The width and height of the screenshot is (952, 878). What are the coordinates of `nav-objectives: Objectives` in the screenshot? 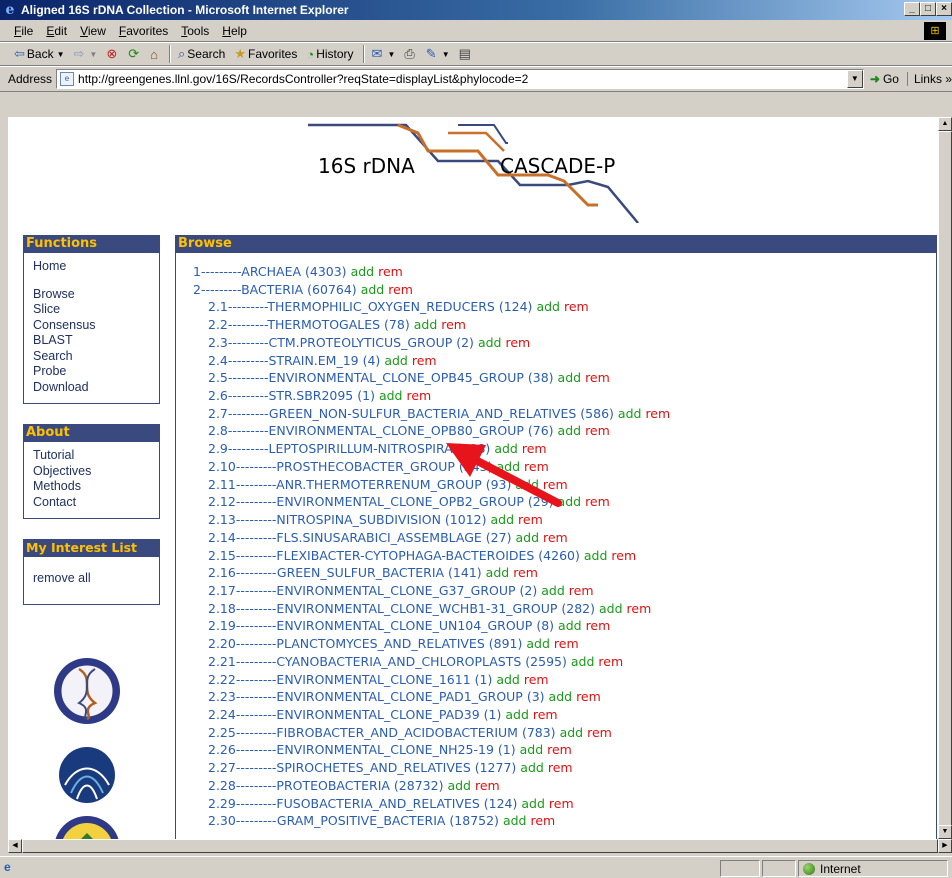 It's located at (92, 472).